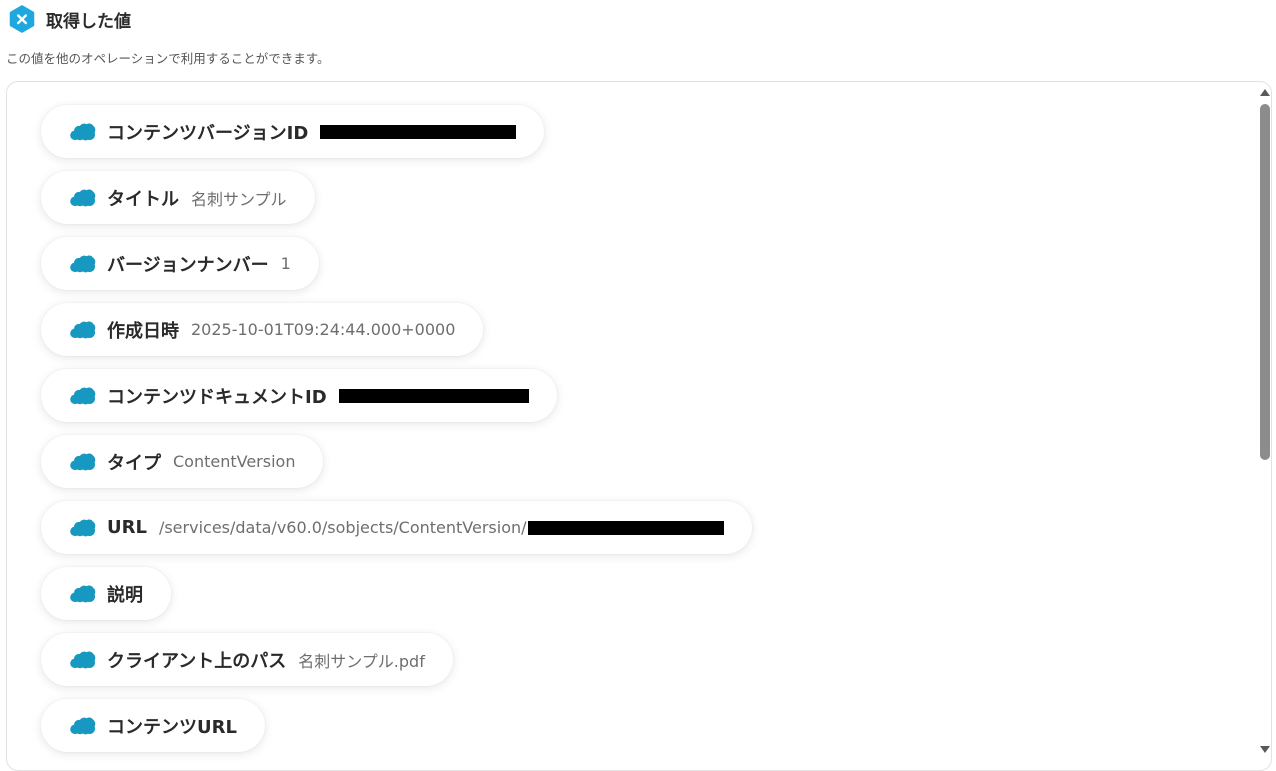  I want to click on value-item-content-document-id: コンテンツドキュメントID, so click(299, 395).